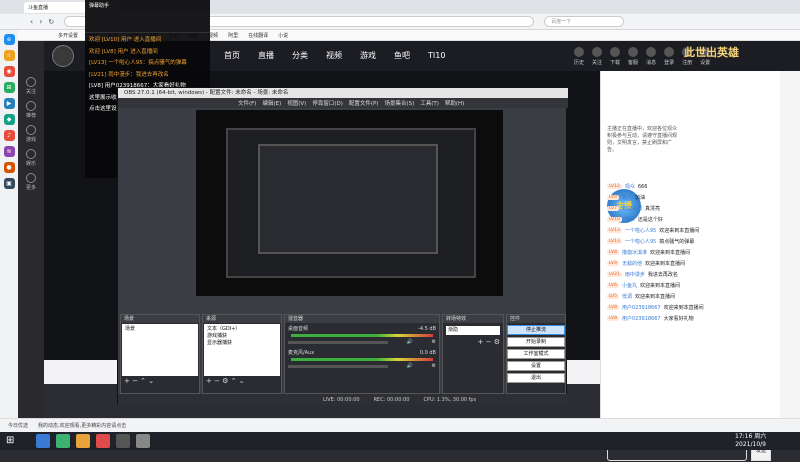 Image resolution: width=800 pixels, height=462 pixels. What do you see at coordinates (63, 56) in the screenshot?
I see `site-logo` at bounding box center [63, 56].